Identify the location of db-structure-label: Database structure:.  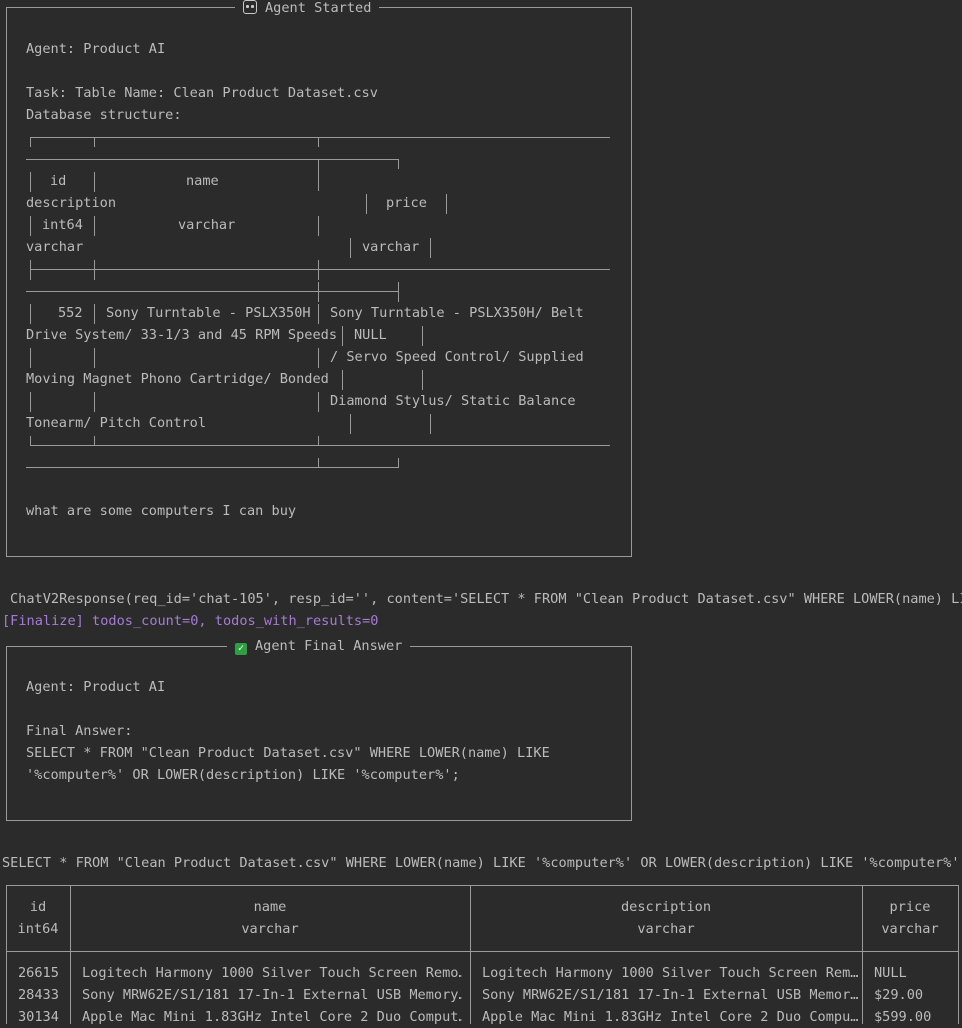
(104, 115).